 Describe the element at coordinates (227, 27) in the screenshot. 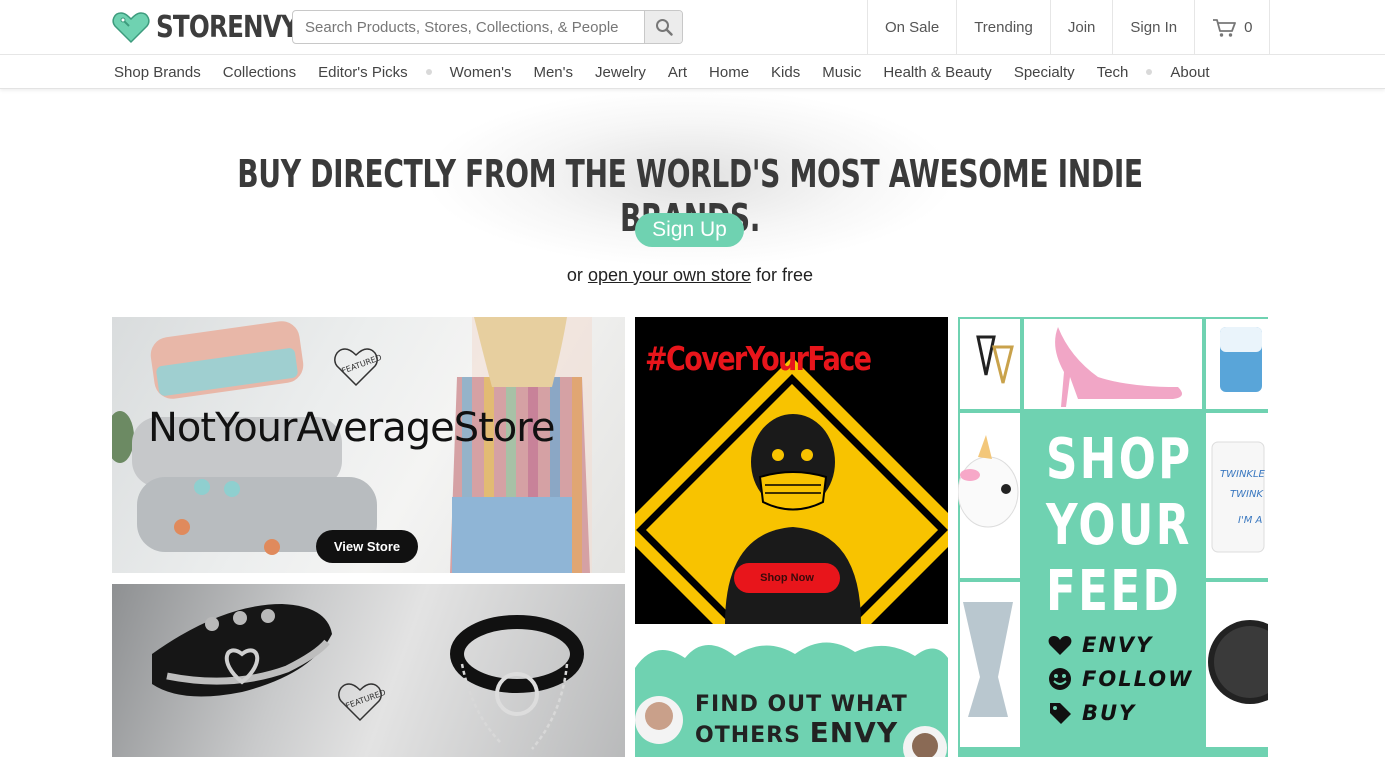

I see `logo-text: STORENVY` at that location.